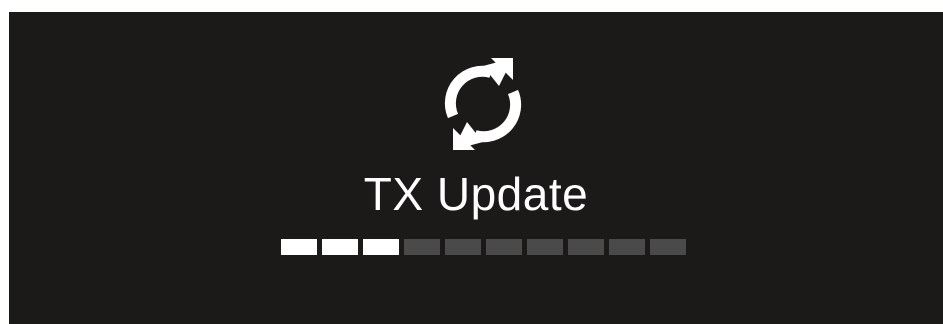 This screenshot has width=943, height=324. I want to click on sync-icon-graphic, so click(483, 104).